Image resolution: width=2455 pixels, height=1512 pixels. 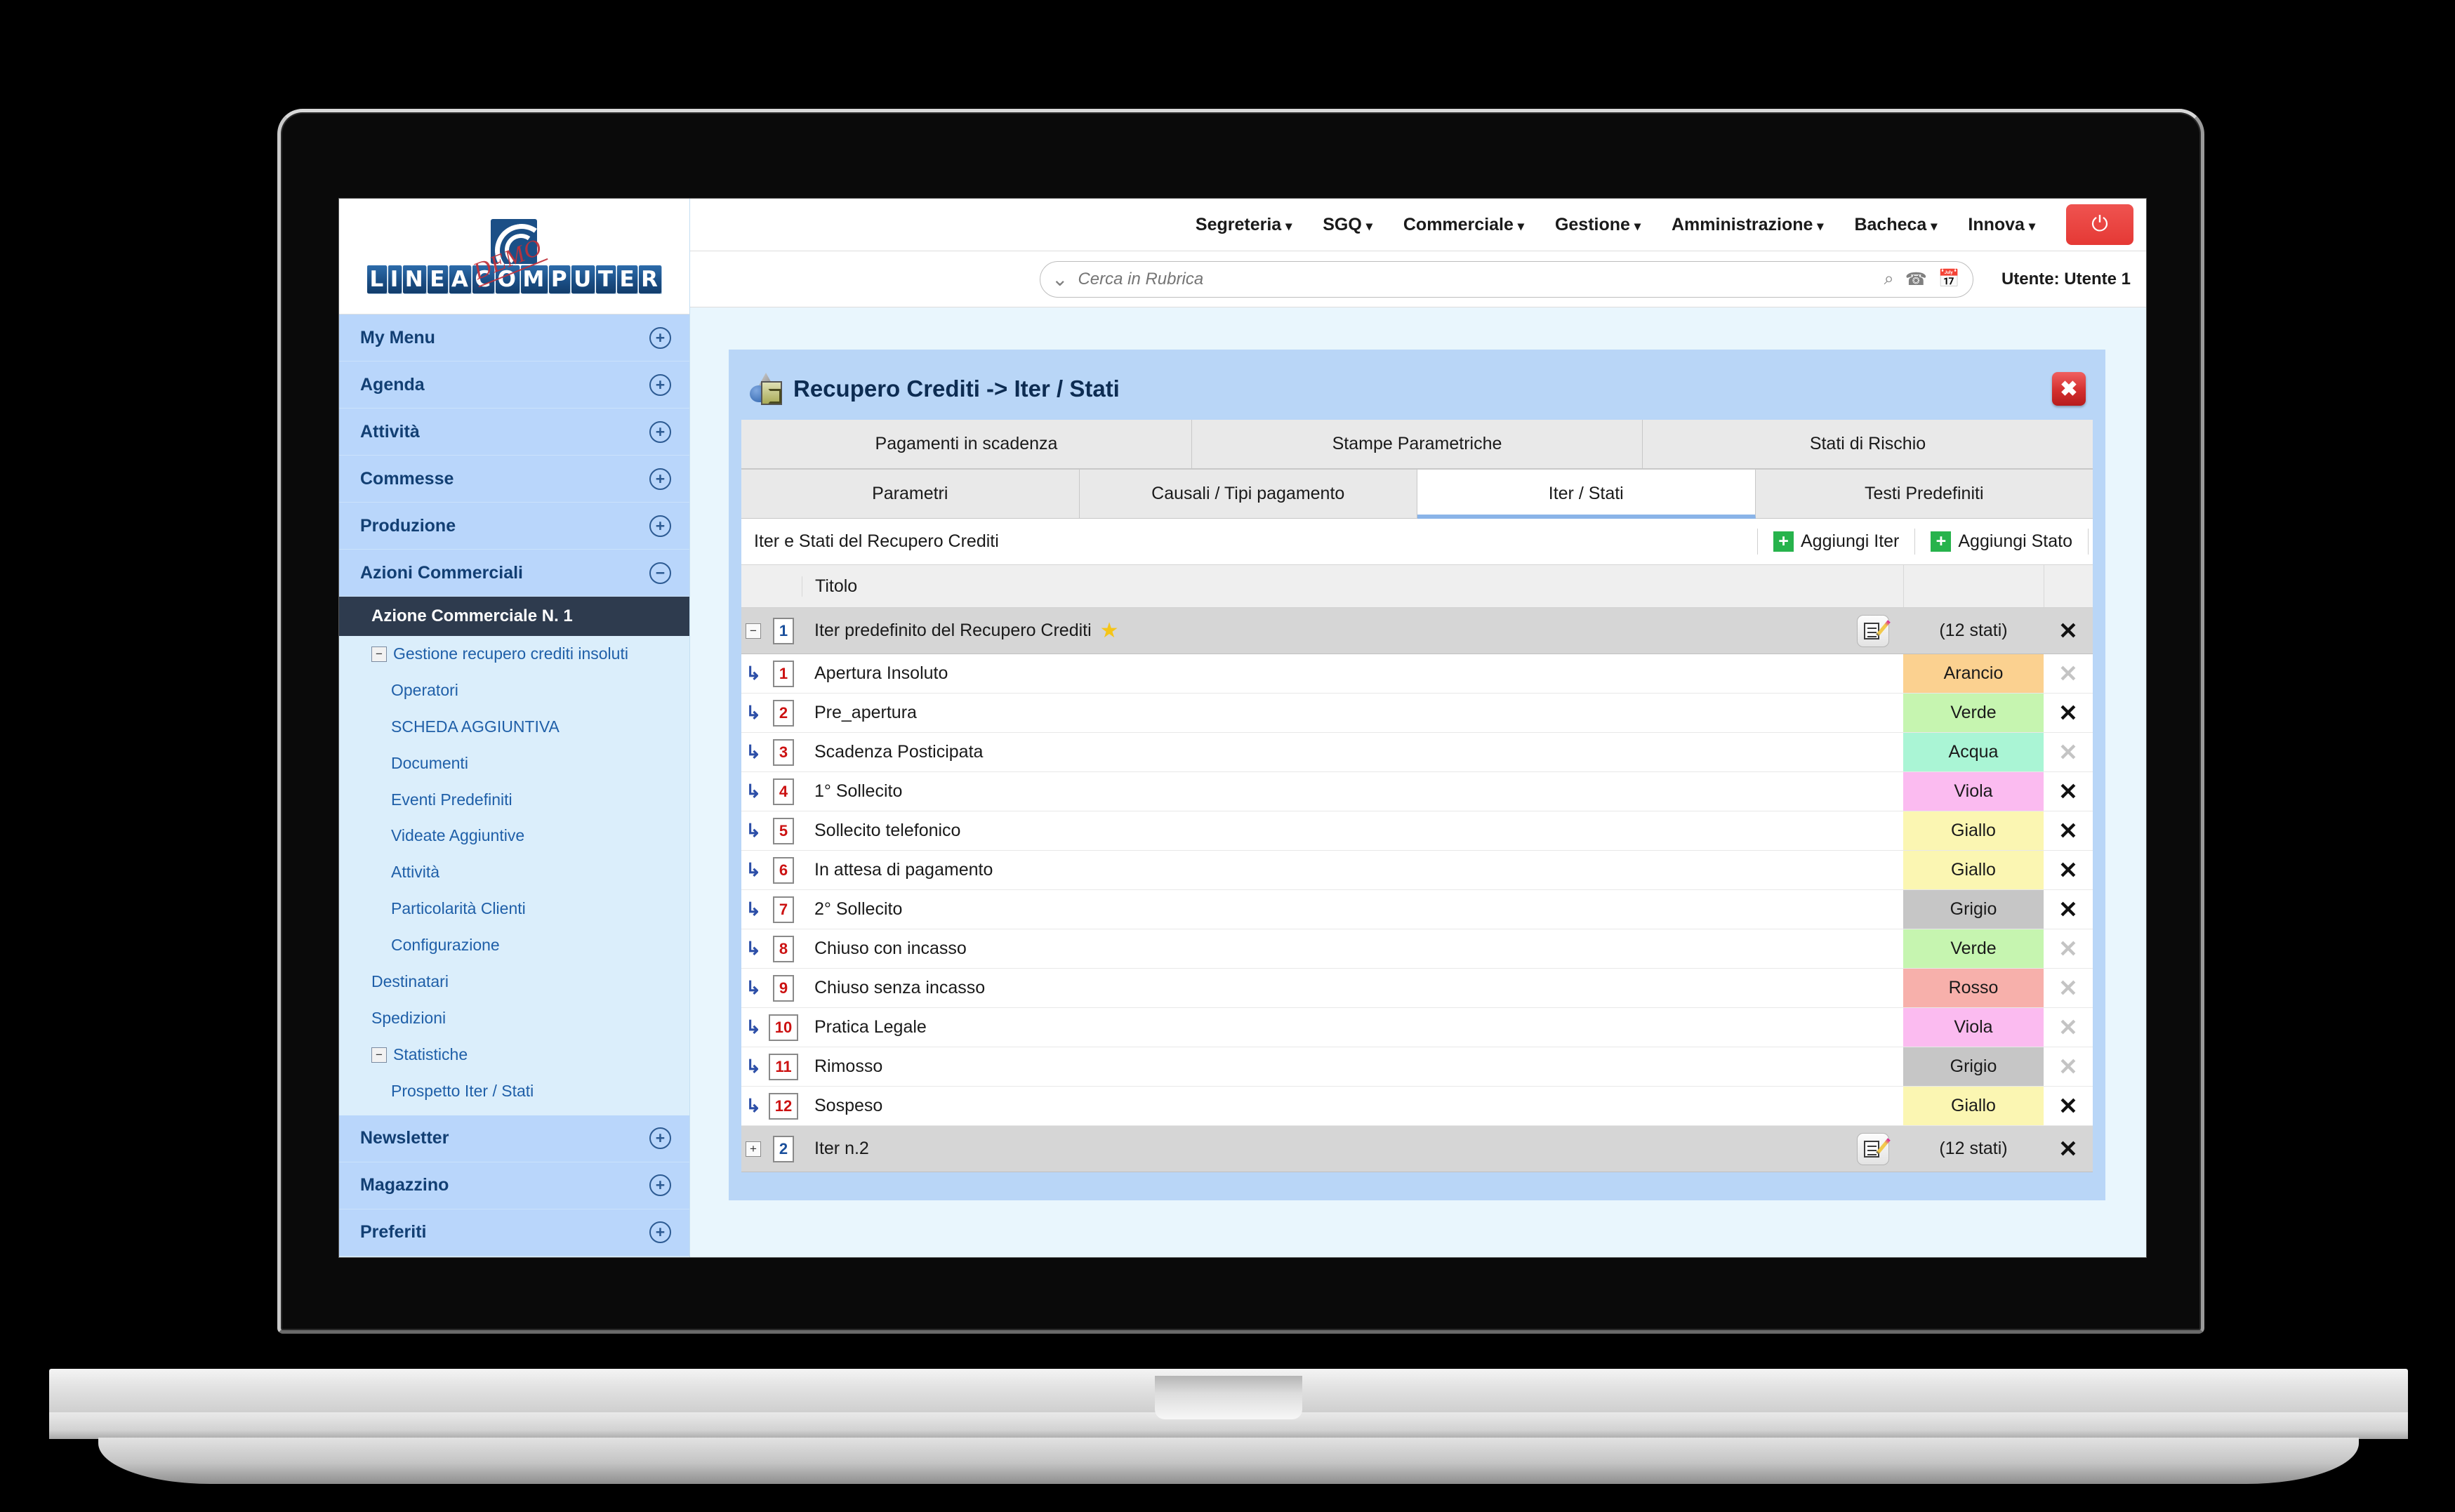 I want to click on stato-row: ↳ 9 Chiuso senza incasso Rosso ✕, so click(x=1417, y=988).